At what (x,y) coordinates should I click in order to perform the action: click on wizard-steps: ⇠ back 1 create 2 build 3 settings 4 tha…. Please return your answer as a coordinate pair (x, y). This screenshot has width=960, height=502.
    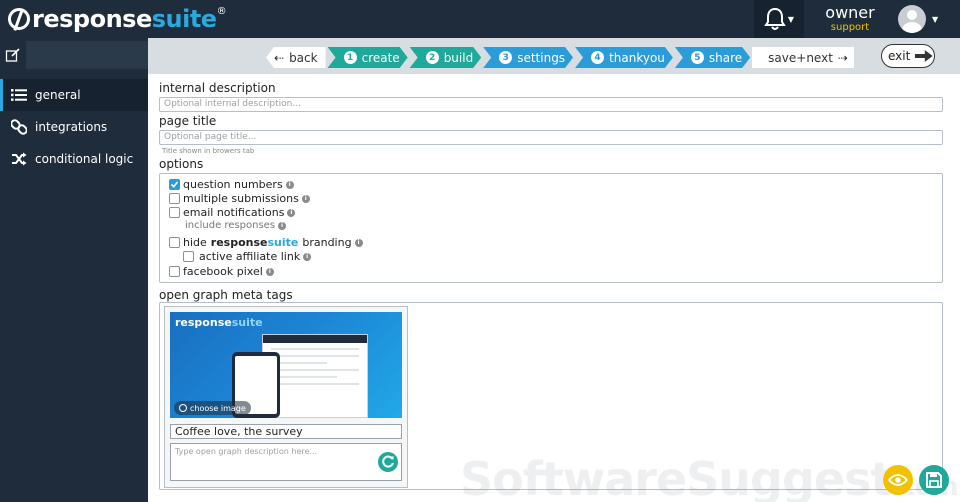
    Looking at the image, I should click on (561, 57).